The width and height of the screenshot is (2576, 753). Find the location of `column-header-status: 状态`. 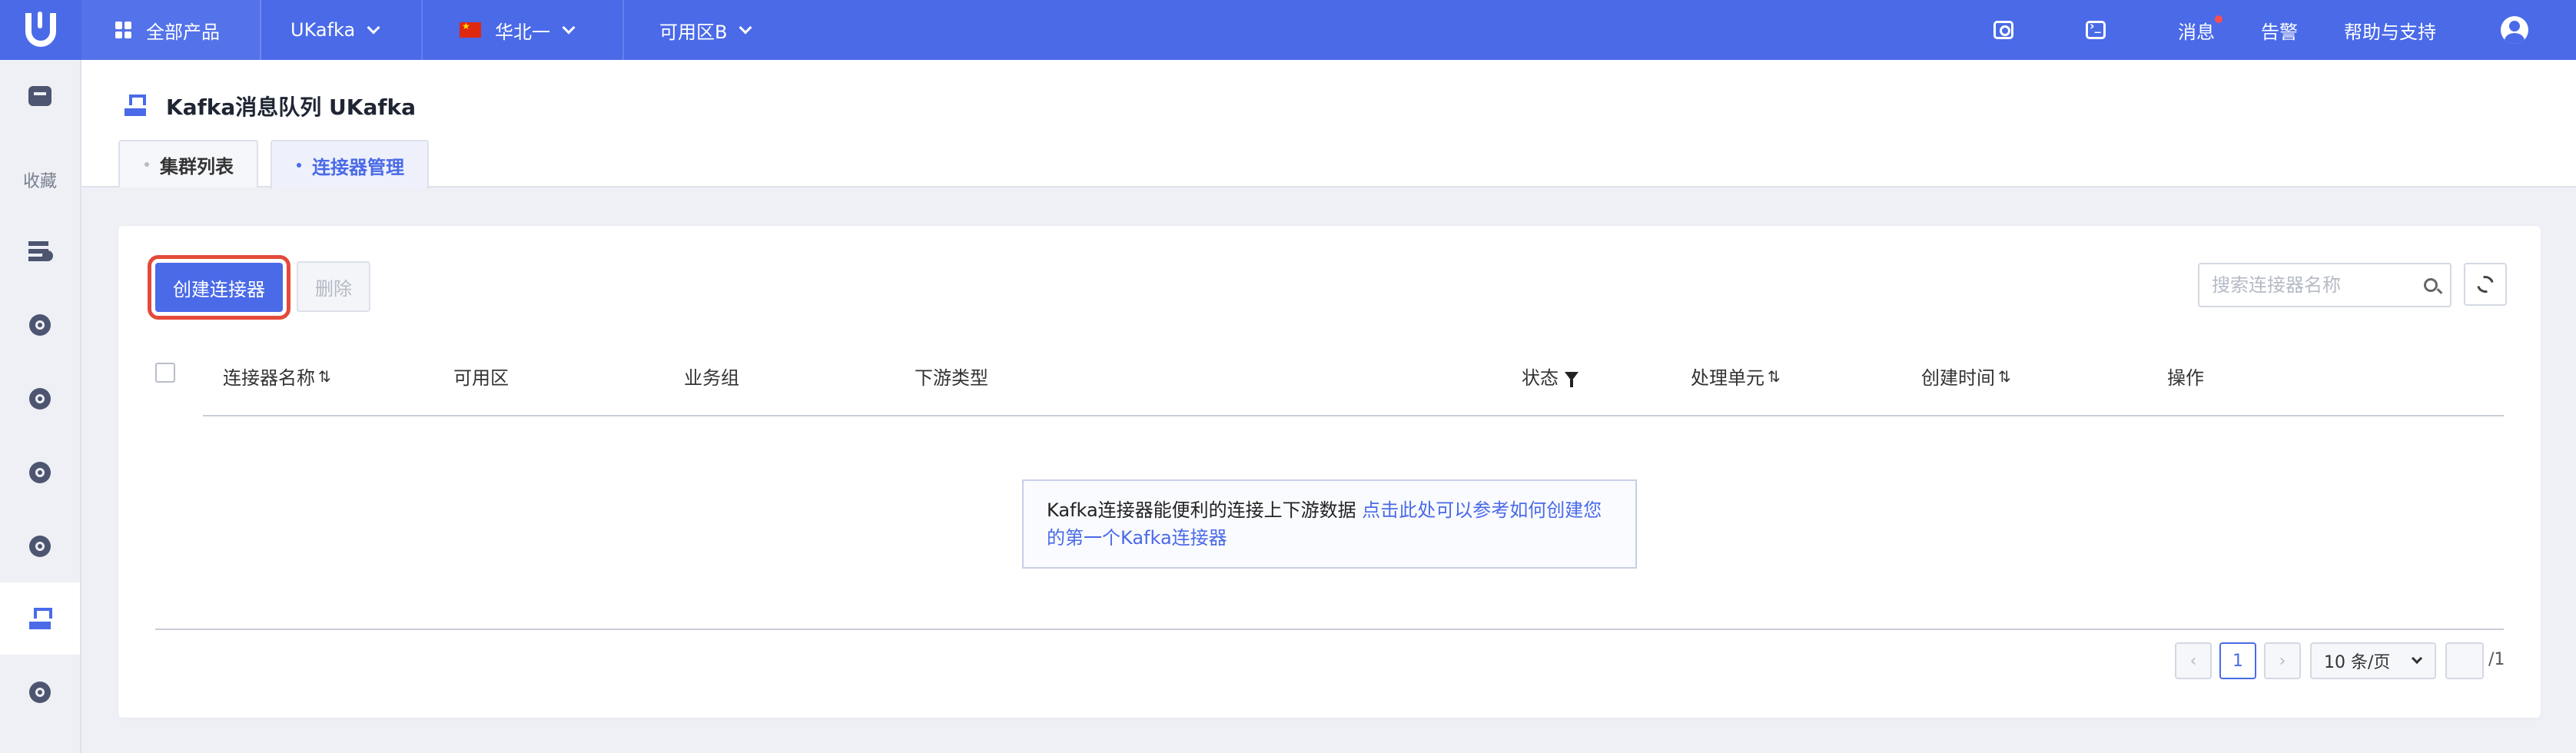

column-header-status: 状态 is located at coordinates (1550, 376).